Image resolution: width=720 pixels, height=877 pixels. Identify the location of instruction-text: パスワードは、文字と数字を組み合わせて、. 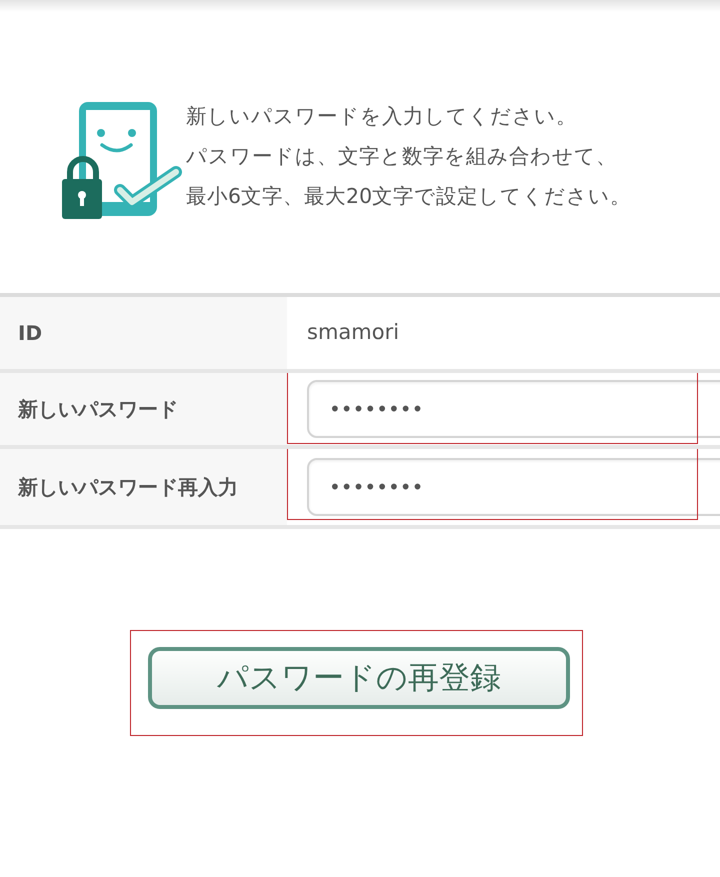
(402, 156).